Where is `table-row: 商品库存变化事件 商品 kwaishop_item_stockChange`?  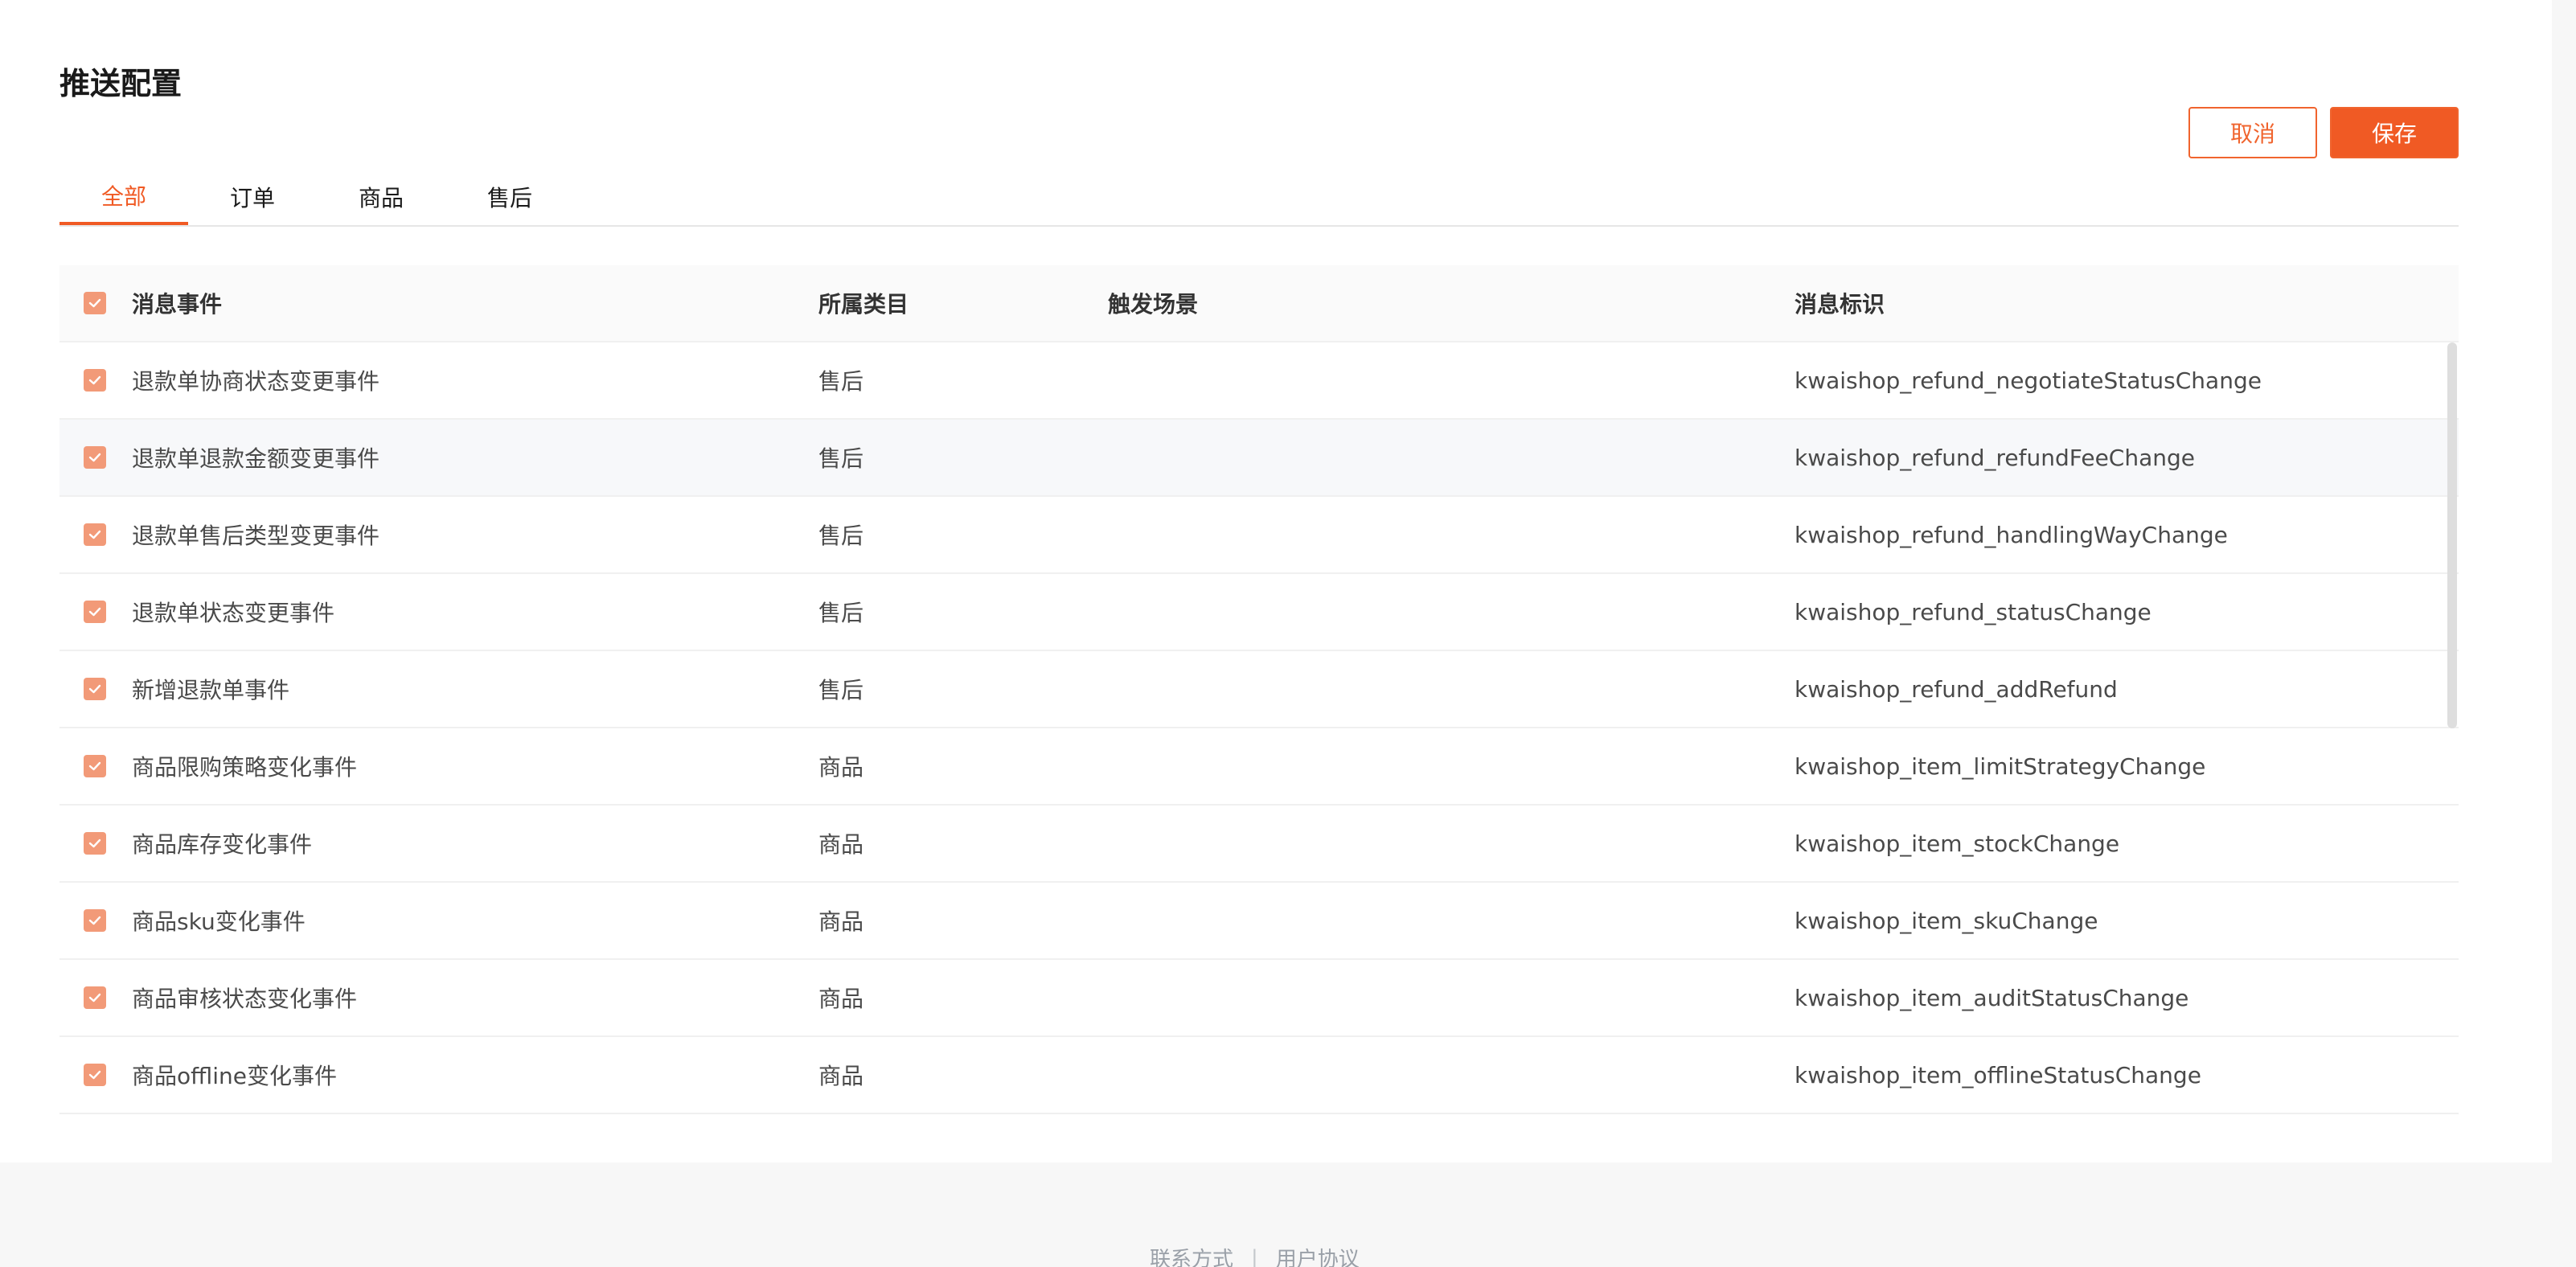 table-row: 商品库存变化事件 商品 kwaishop_item_stockChange is located at coordinates (1259, 844).